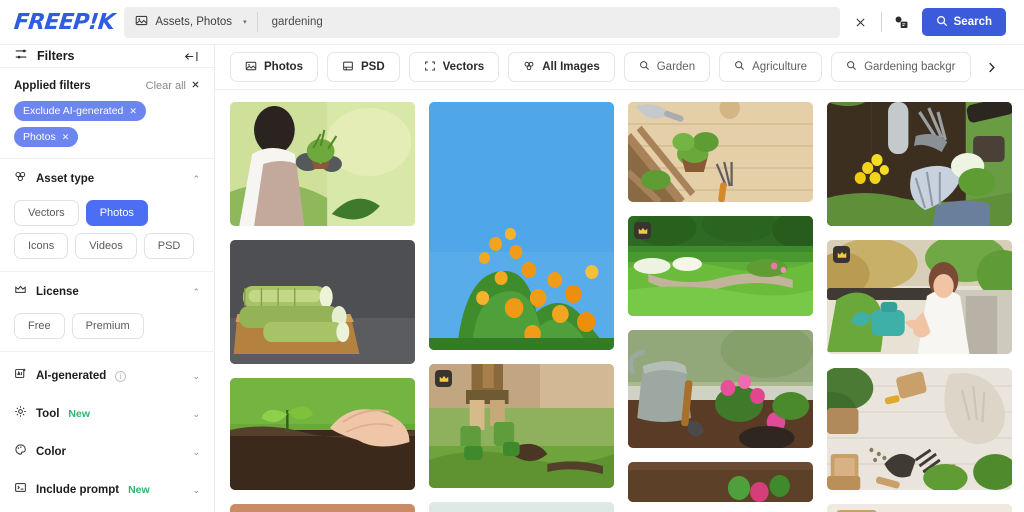 The image size is (1024, 512). I want to click on suggestion-garden: Garden, so click(667, 67).